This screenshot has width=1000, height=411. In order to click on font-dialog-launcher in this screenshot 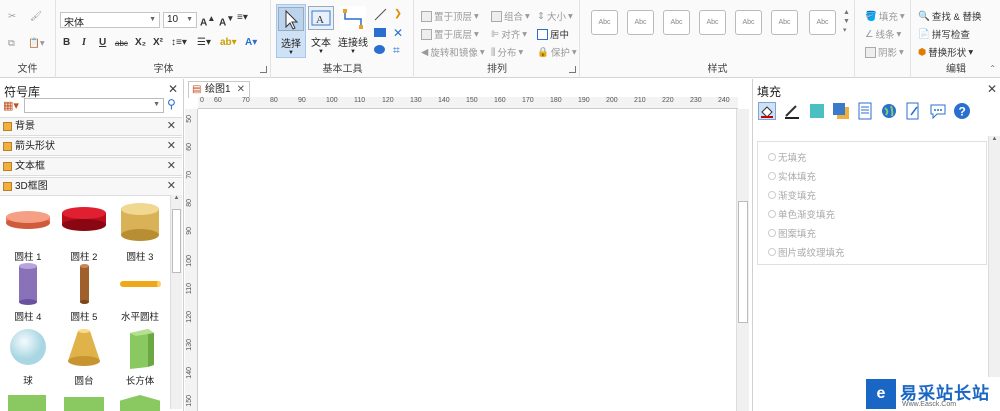, I will do `click(263, 69)`.